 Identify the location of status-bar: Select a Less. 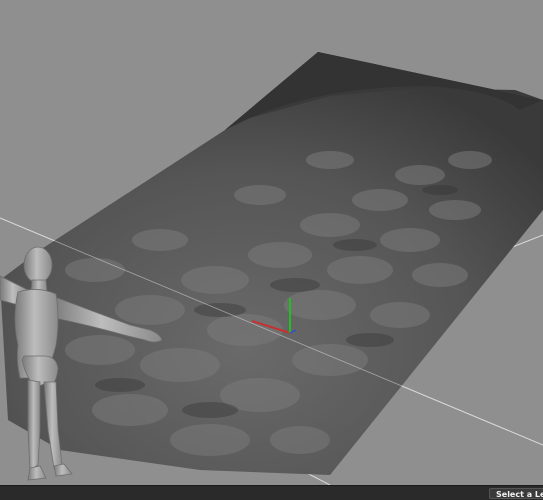
(271, 492).